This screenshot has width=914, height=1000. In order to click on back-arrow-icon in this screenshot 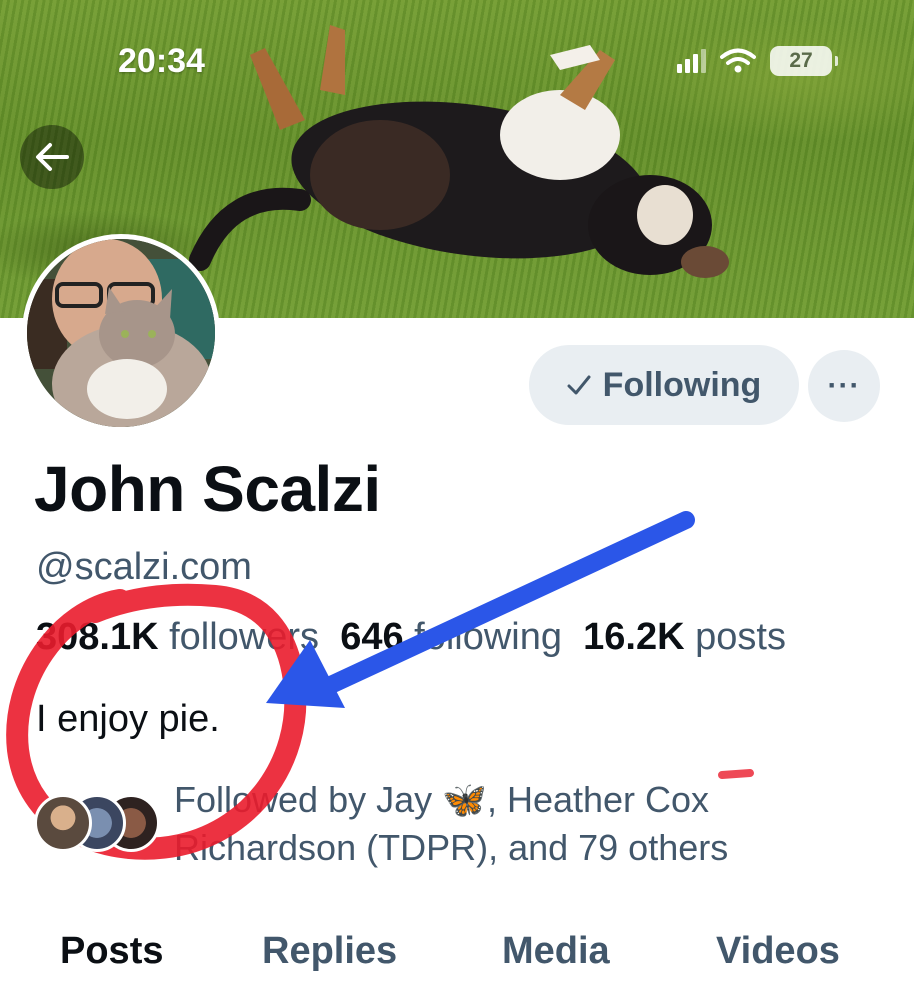, I will do `click(52, 157)`.